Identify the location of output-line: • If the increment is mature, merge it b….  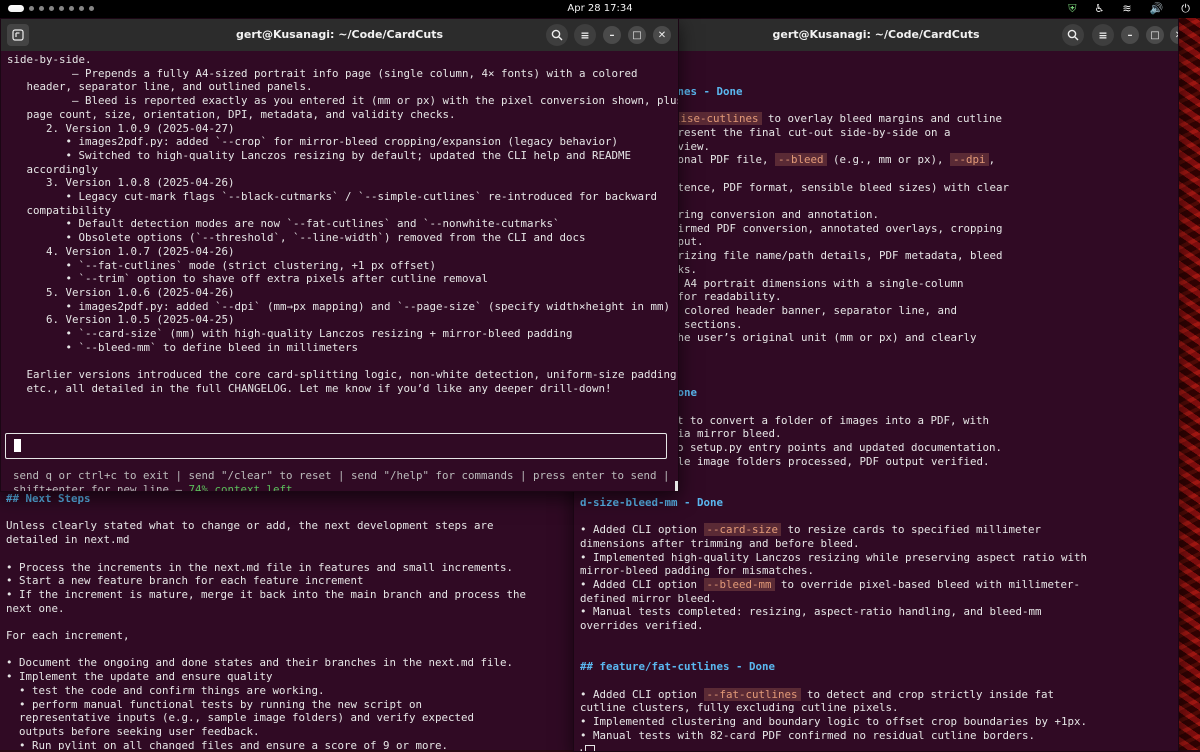
(266, 594).